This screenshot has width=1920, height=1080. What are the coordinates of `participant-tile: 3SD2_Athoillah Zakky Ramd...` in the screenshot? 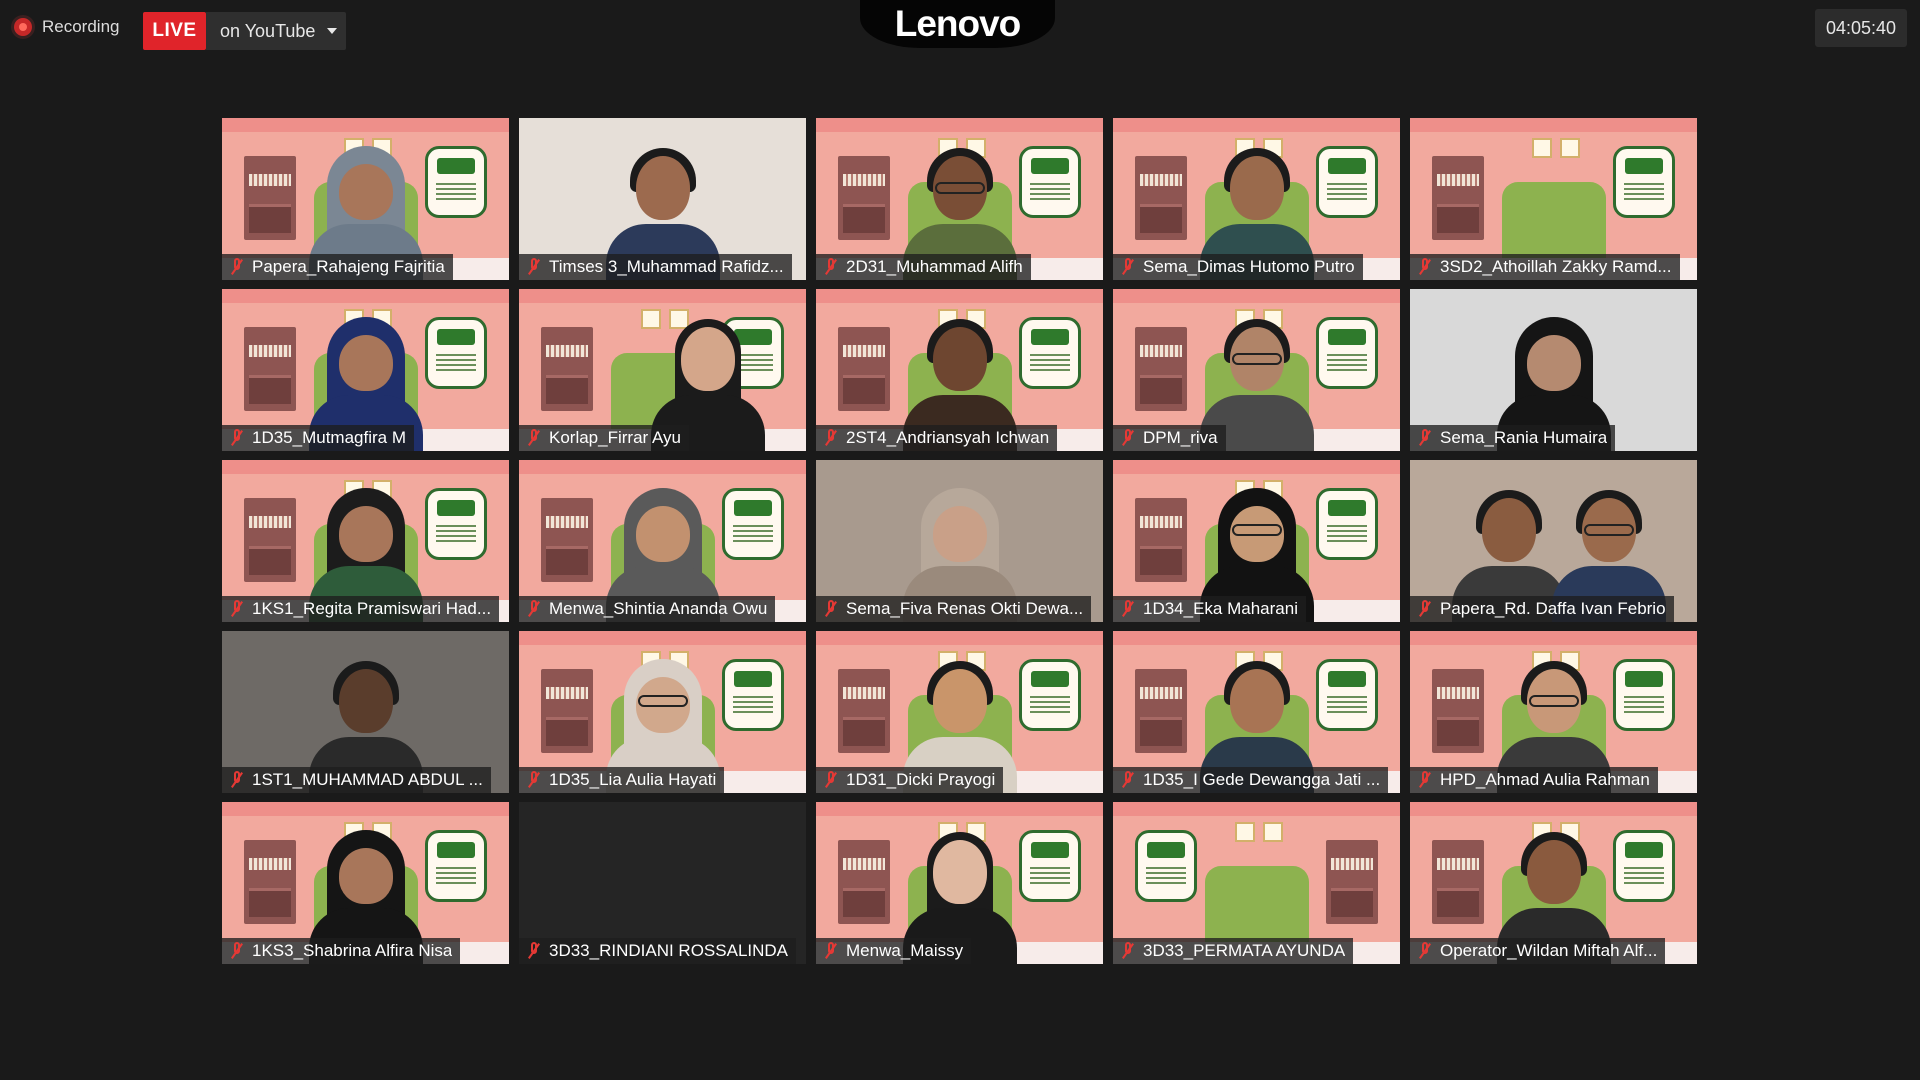 It's located at (1553, 199).